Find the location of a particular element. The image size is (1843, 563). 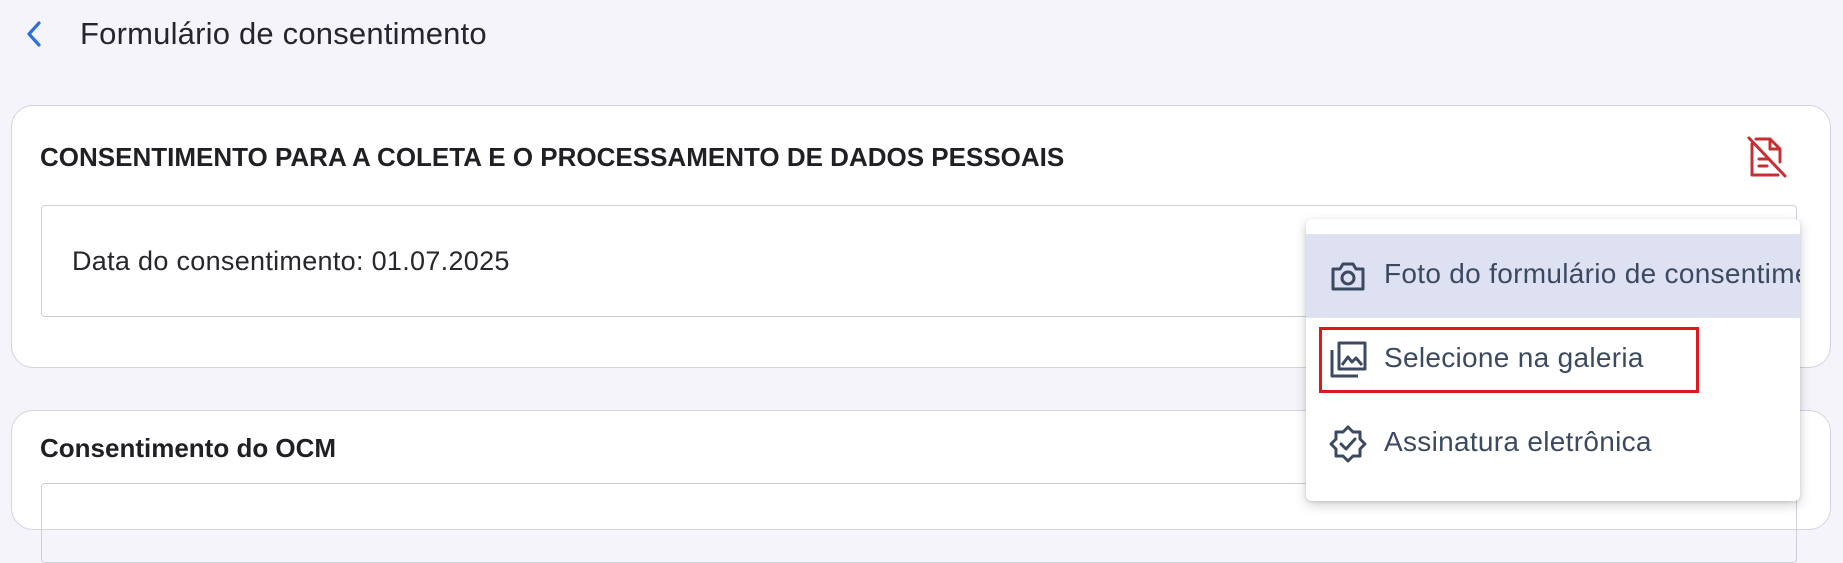

menu-item-e-signature: Assinatura eletrônica is located at coordinates (1553, 444).